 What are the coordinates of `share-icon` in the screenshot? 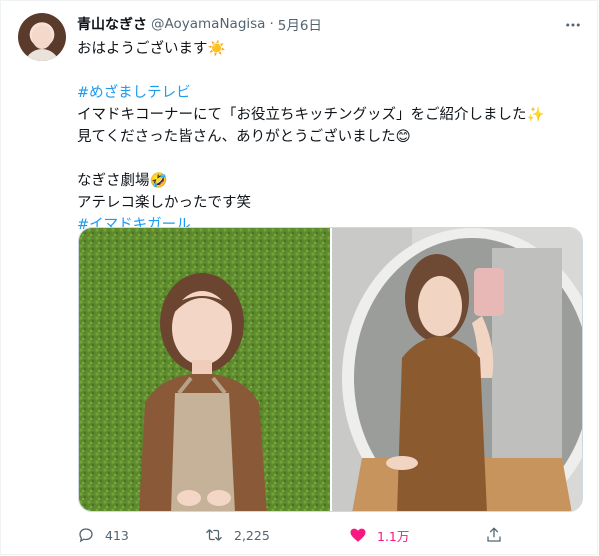 It's located at (494, 534).